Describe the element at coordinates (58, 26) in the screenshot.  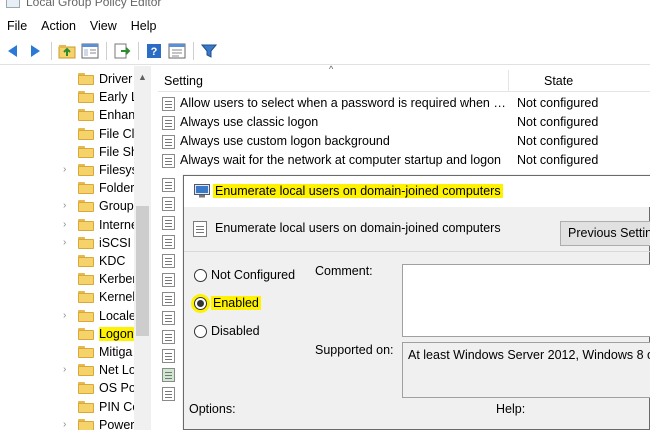
I see `menu-action: Action` at that location.